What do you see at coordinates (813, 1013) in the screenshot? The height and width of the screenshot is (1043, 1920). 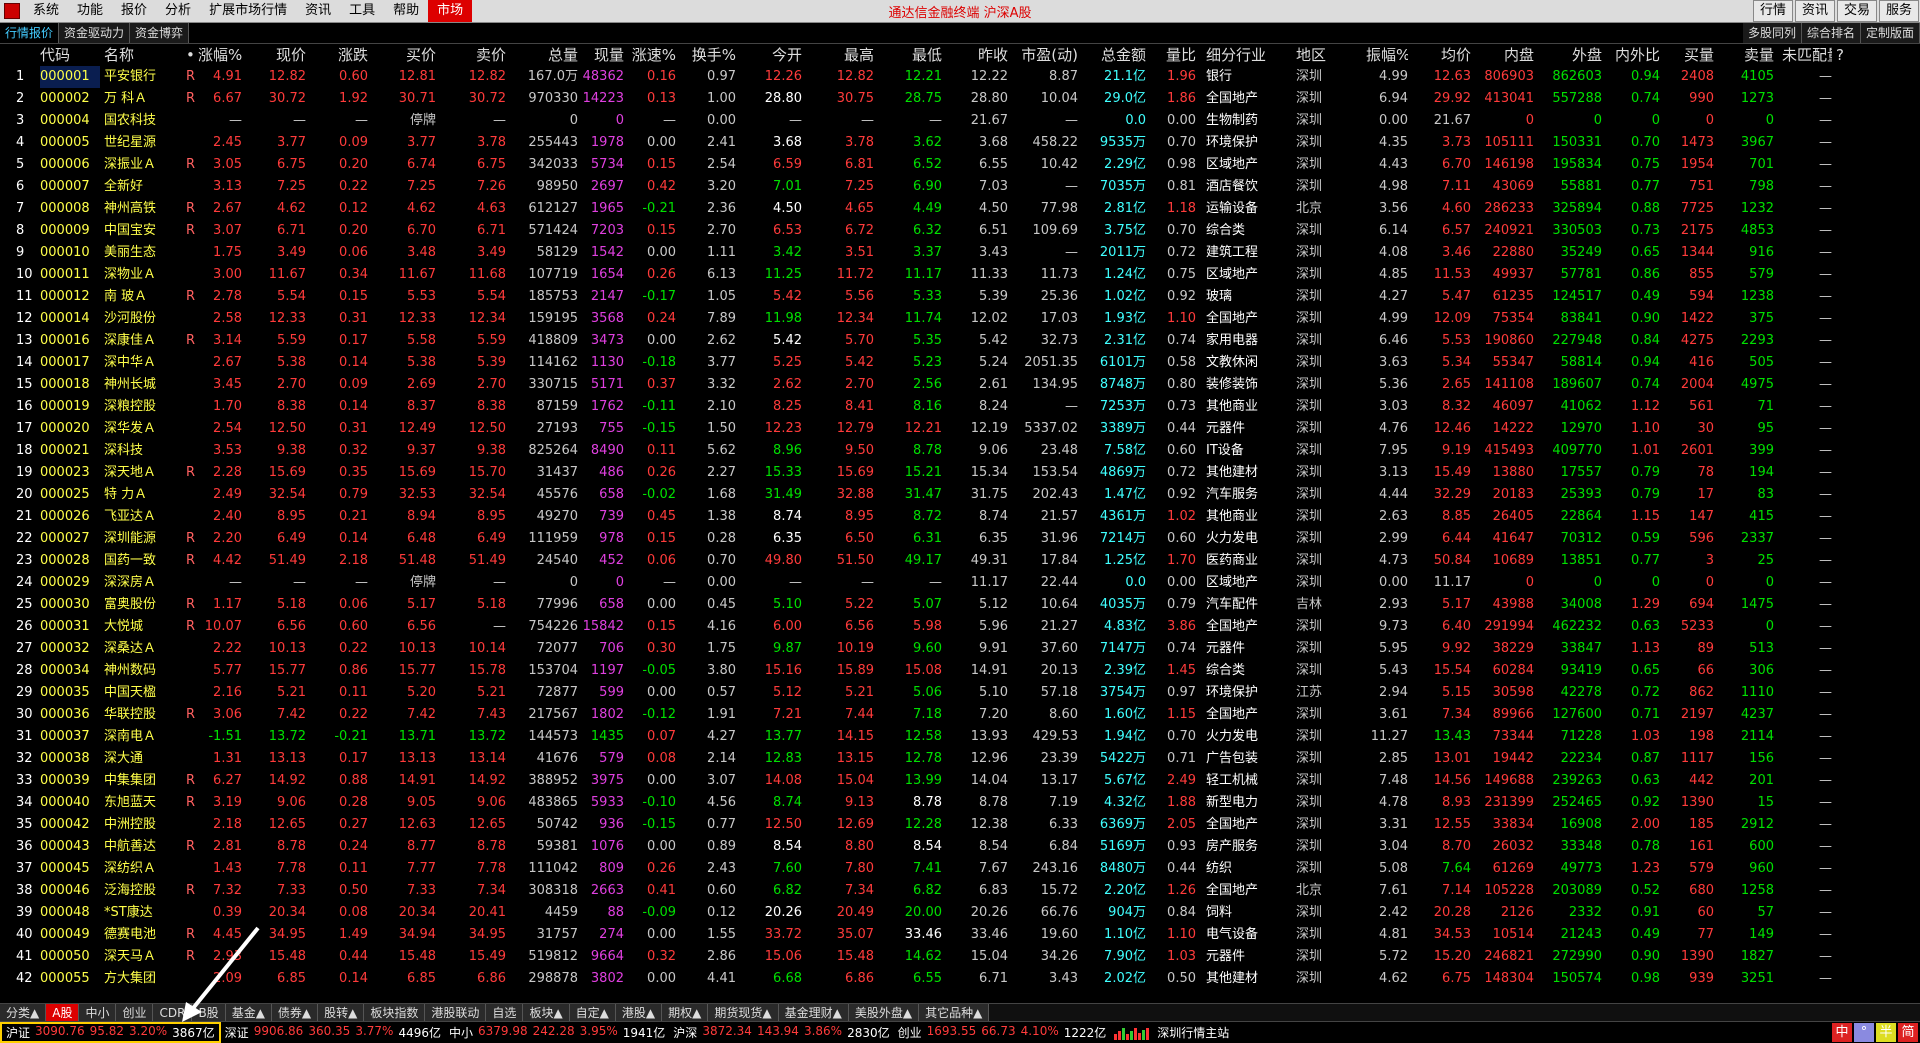 I see `market-tab: 基金理财▲` at bounding box center [813, 1013].